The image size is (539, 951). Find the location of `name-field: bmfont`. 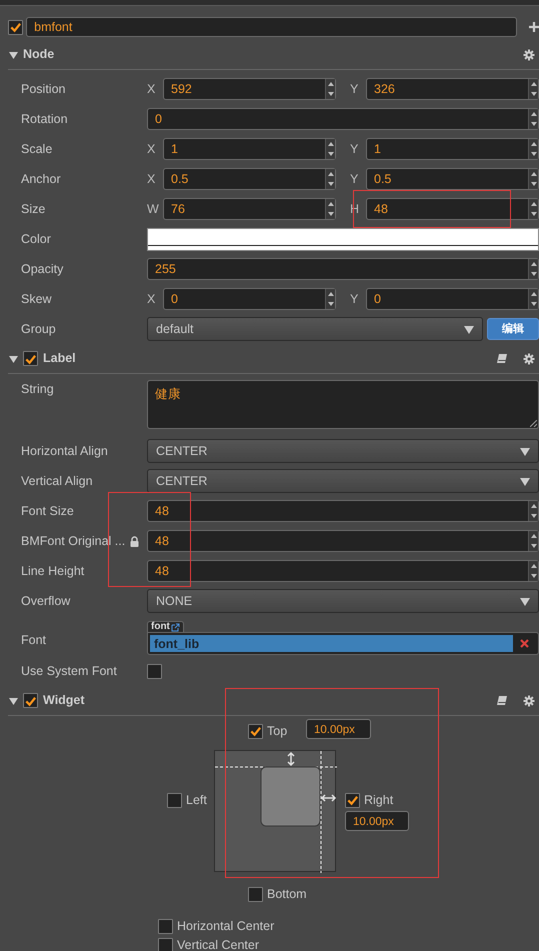

name-field: bmfont is located at coordinates (271, 27).